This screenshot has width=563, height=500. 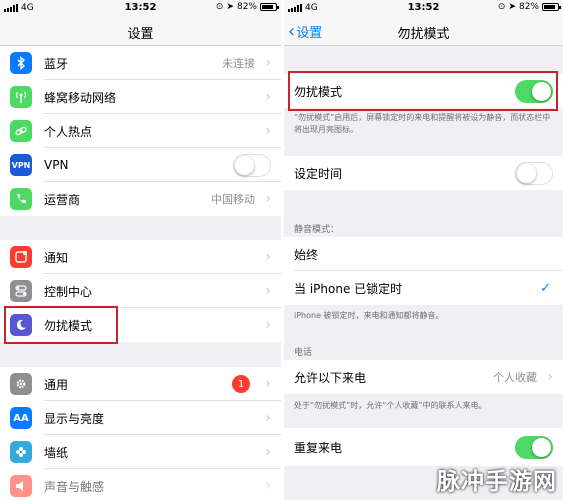 What do you see at coordinates (56, 165) in the screenshot?
I see `row-label: VPN` at bounding box center [56, 165].